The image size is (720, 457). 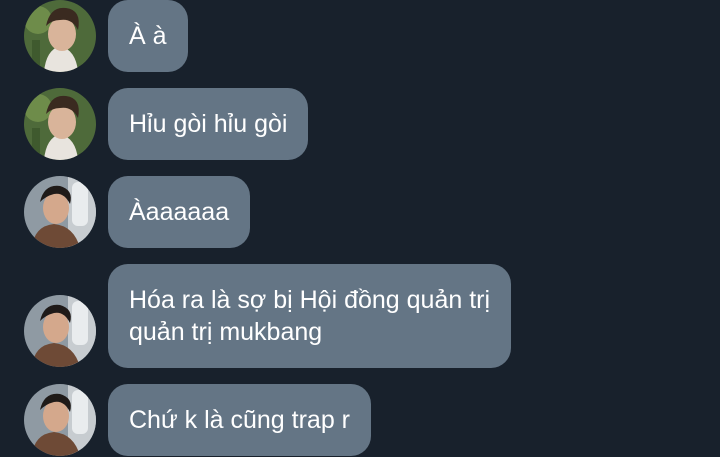 I want to click on message-bubble: À à, so click(x=148, y=36).